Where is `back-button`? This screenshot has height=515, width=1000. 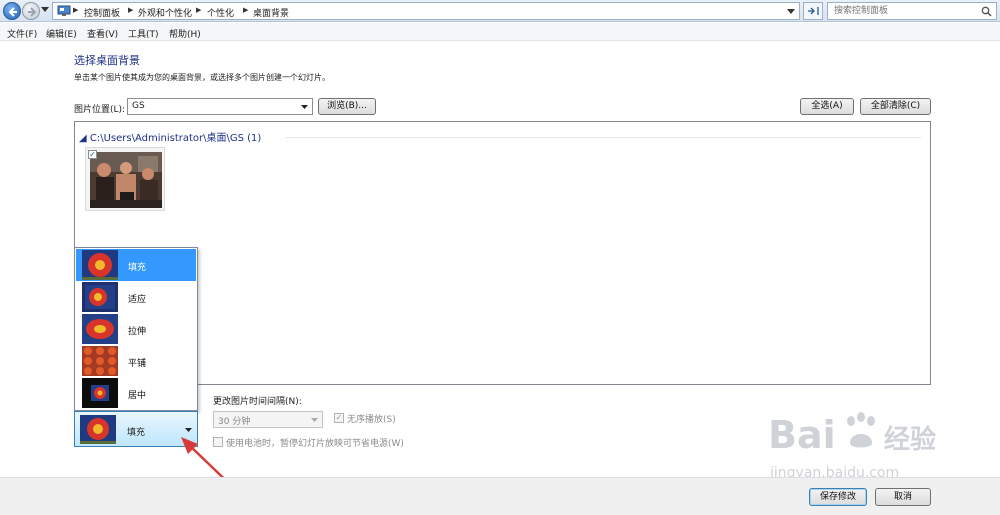
back-button is located at coordinates (12, 11).